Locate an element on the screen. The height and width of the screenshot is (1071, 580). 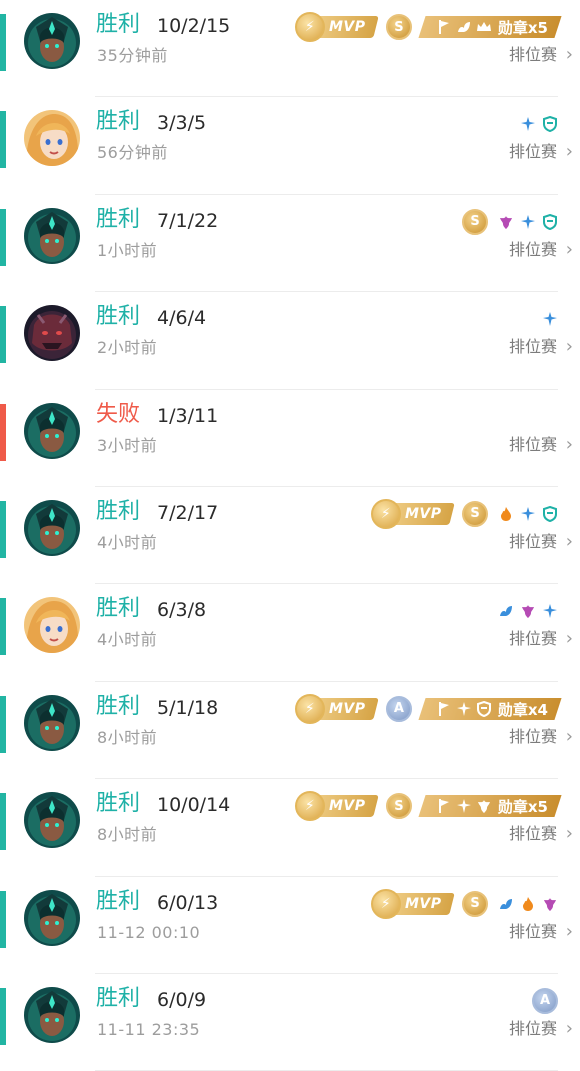
match-row: 胜利 3/3/5 56分钟前 排位赛 › is located at coordinates (290, 146).